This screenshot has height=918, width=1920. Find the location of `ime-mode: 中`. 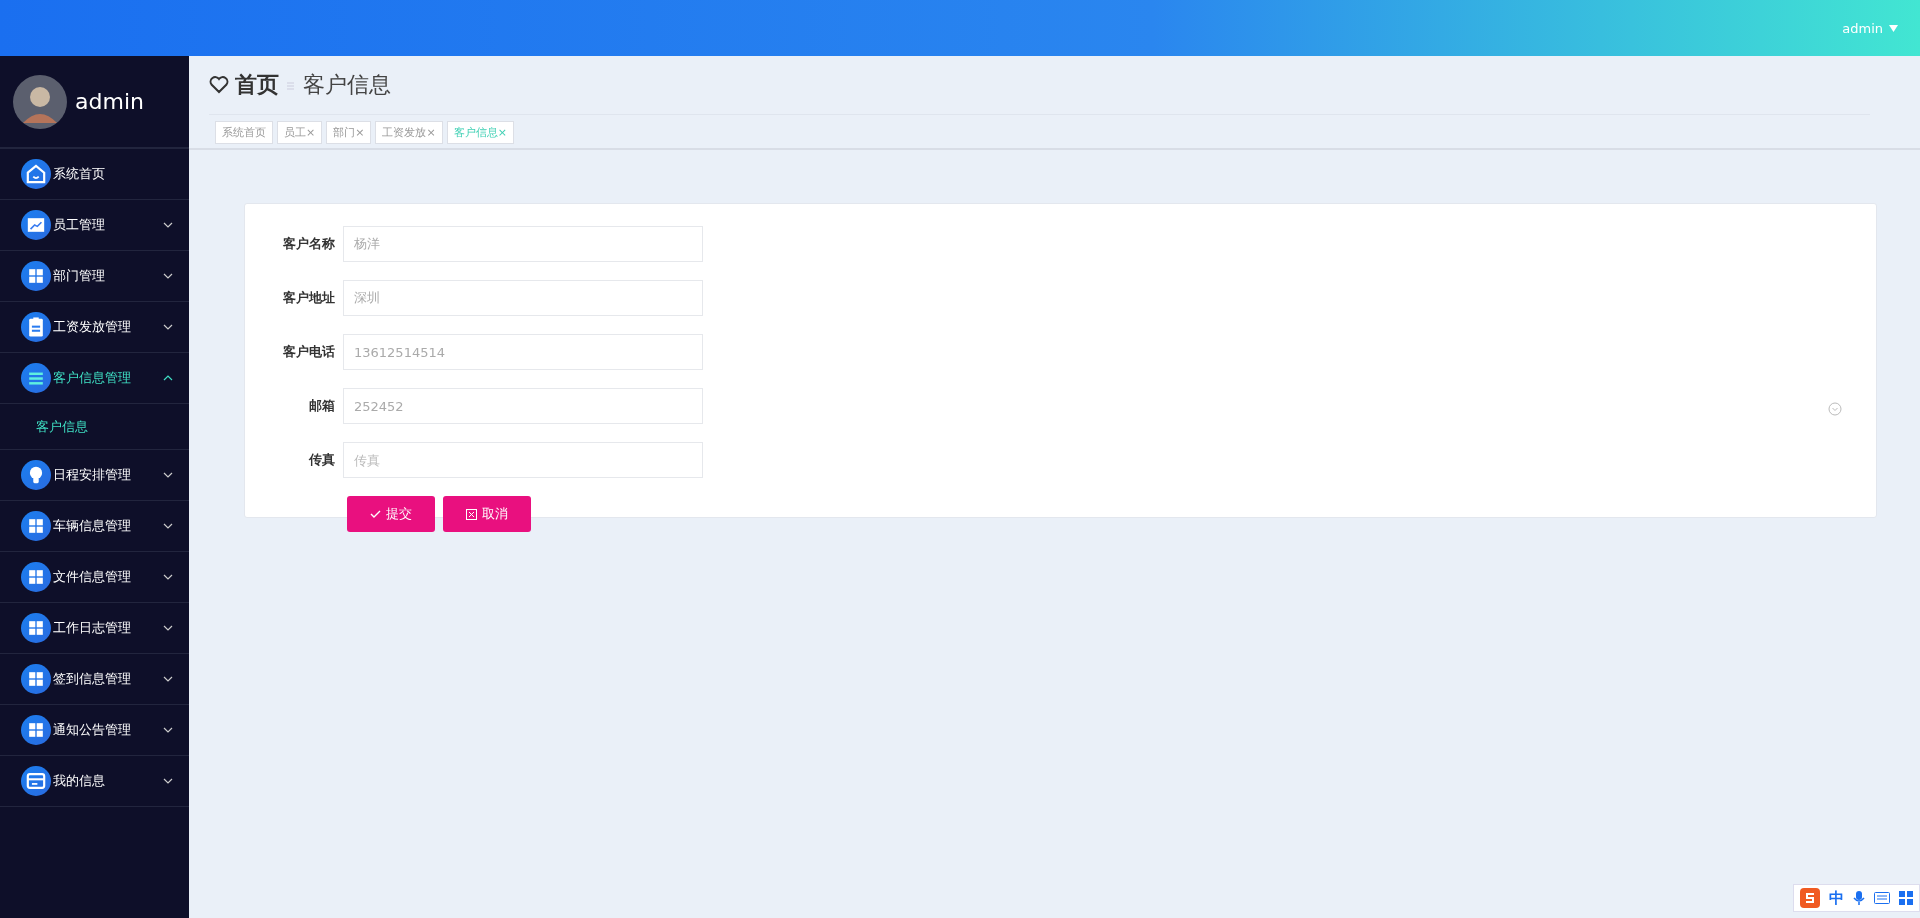

ime-mode: 中 is located at coordinates (1836, 898).